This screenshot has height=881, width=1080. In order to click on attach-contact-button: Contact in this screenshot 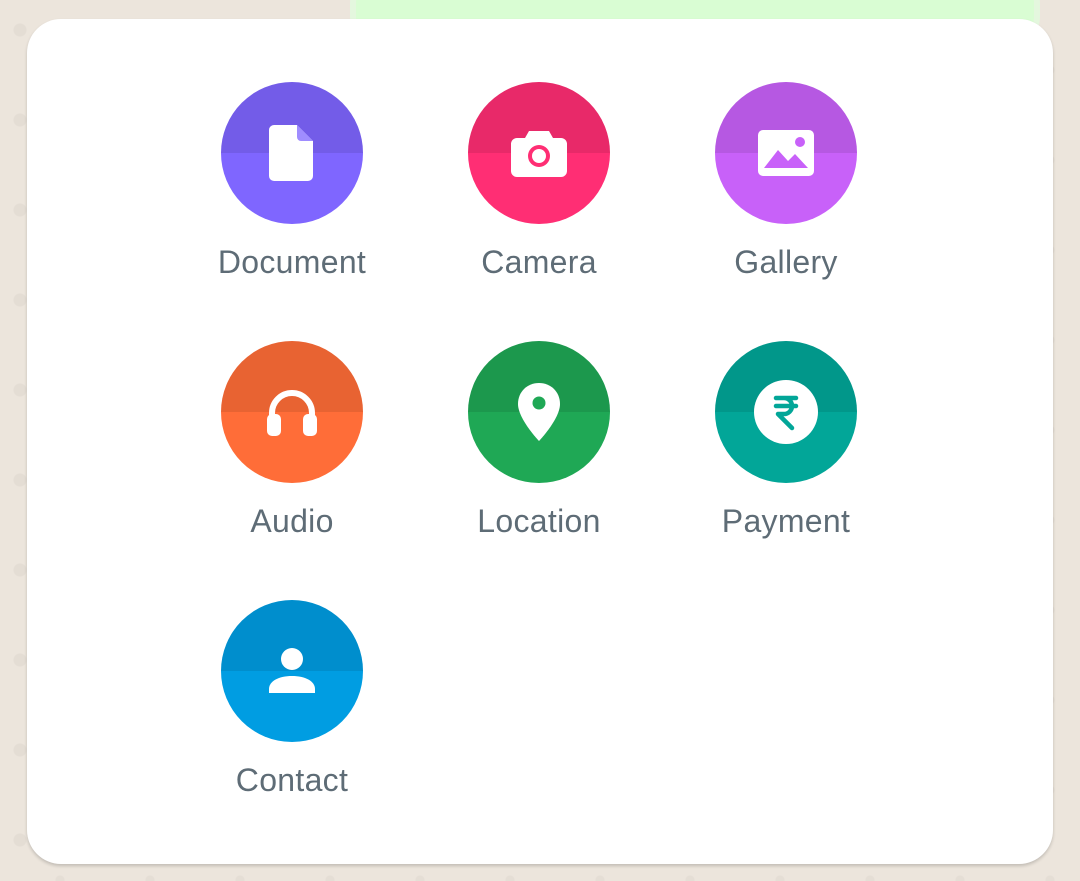, I will do `click(292, 710)`.